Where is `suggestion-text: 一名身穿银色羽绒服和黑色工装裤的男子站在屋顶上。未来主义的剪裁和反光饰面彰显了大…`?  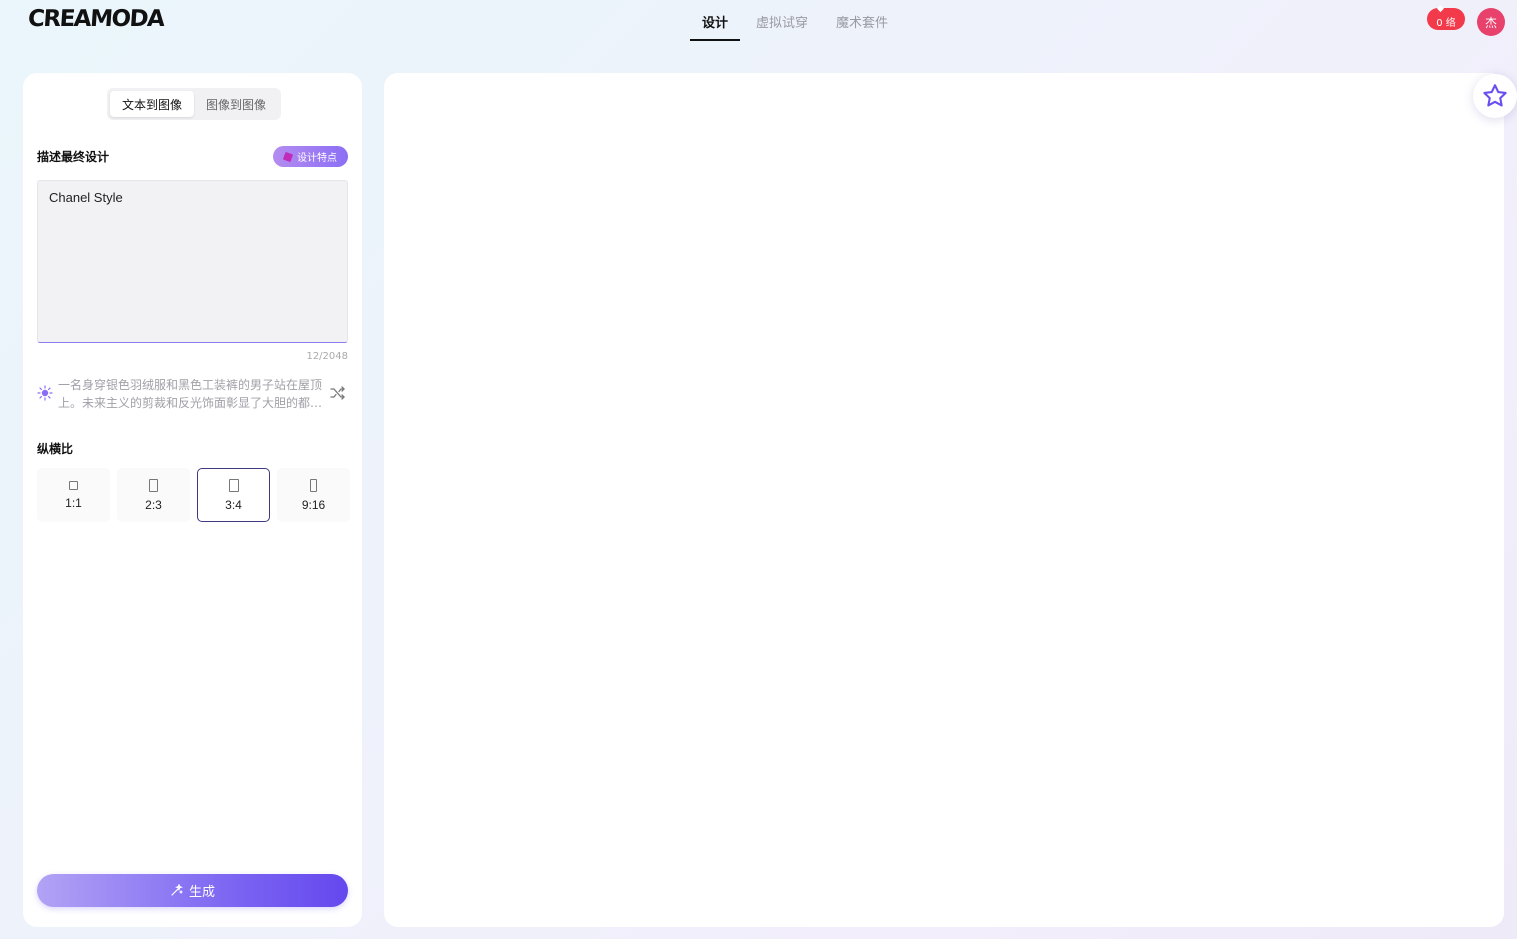
suggestion-text: 一名身穿银色羽绒服和黑色工装裤的男子站在屋顶上。未来主义的剪裁和反光饰面彰显了大… is located at coordinates (190, 394).